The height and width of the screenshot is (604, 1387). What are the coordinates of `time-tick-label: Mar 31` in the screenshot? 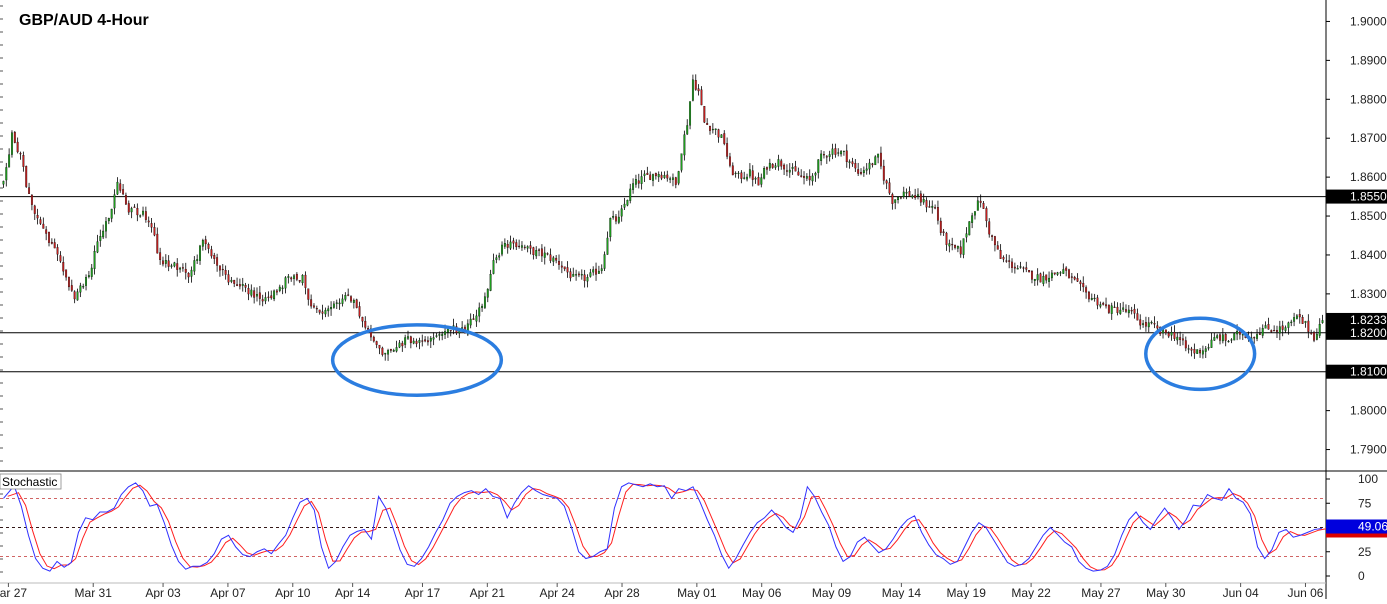 It's located at (94, 592).